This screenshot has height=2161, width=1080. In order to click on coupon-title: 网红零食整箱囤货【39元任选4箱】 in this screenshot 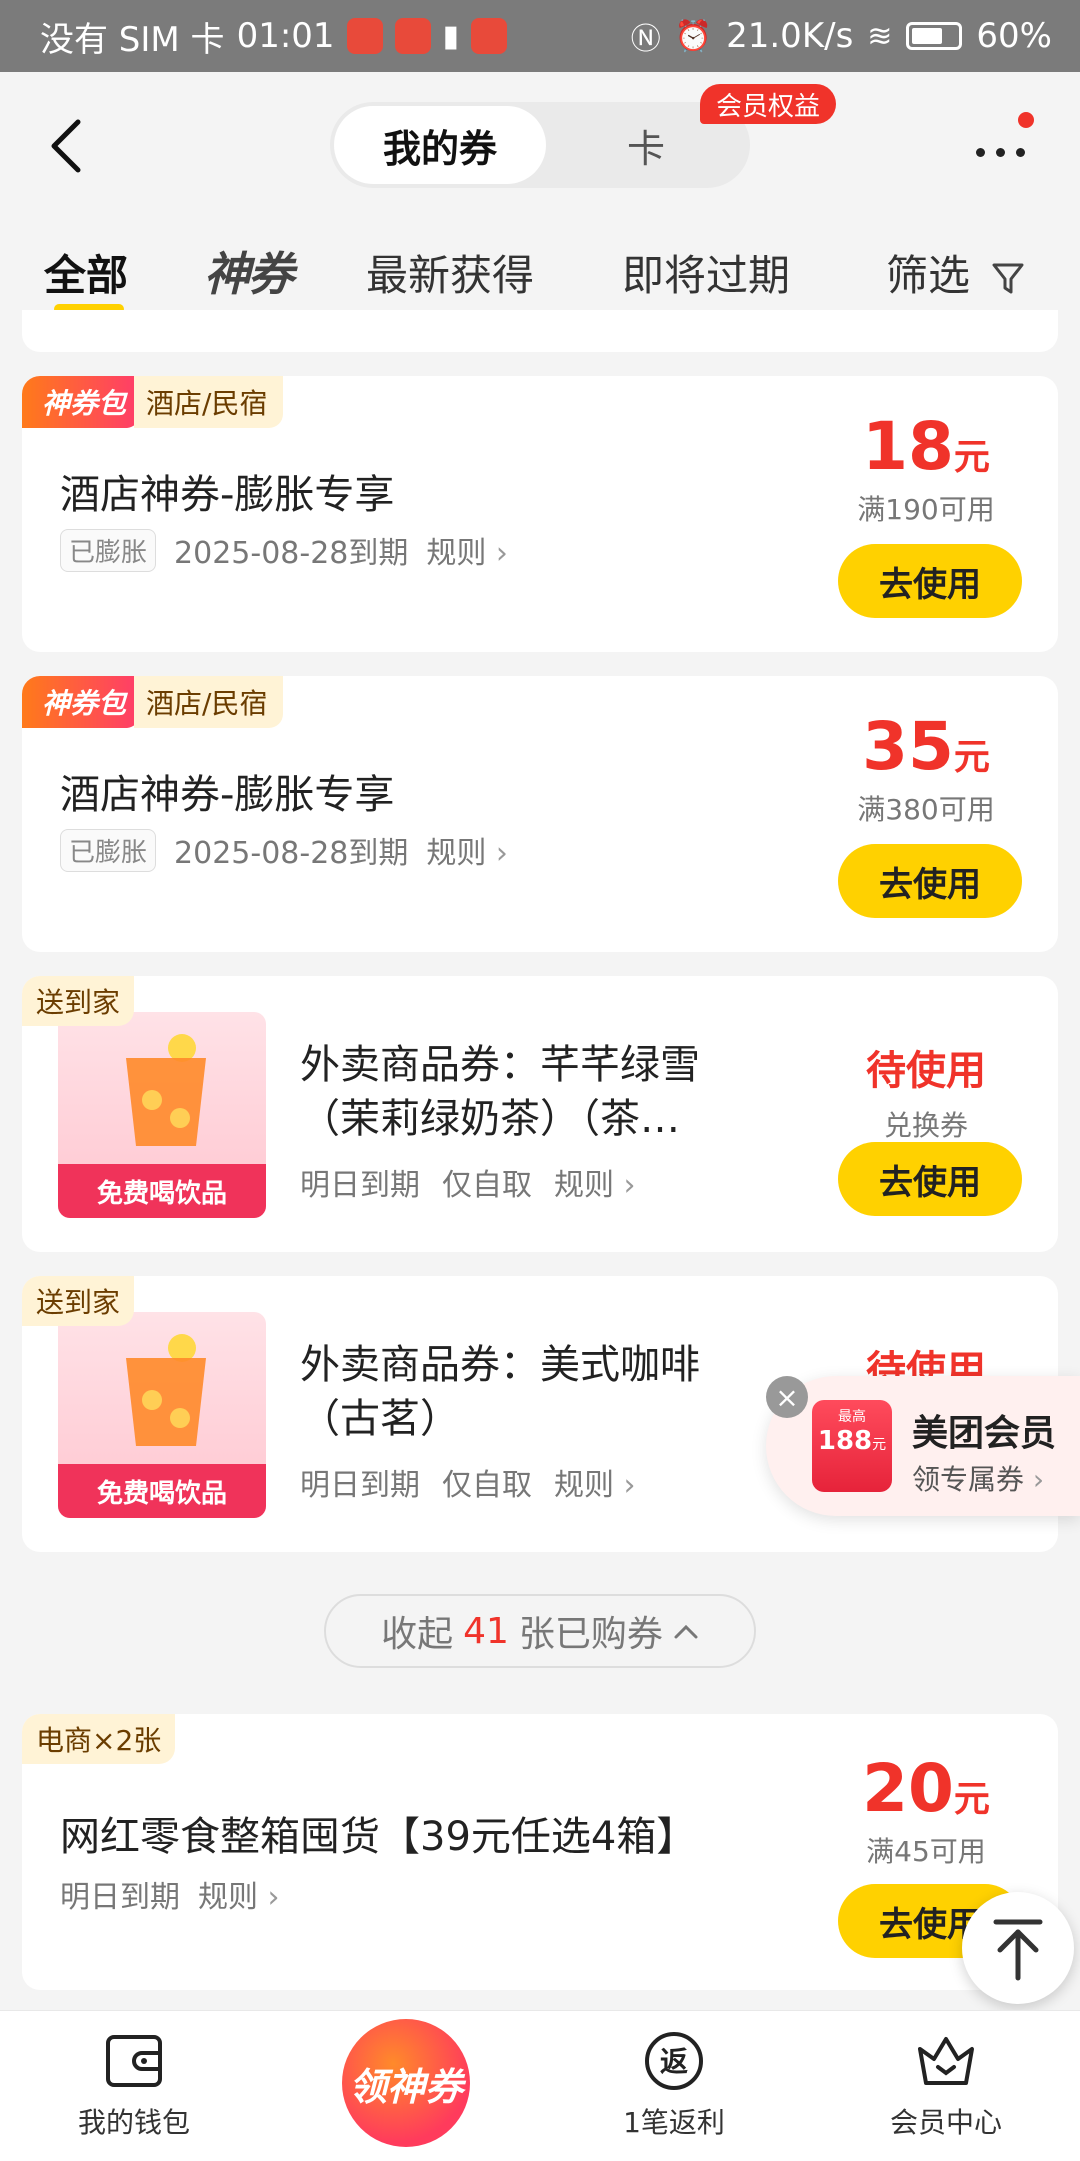, I will do `click(378, 1837)`.